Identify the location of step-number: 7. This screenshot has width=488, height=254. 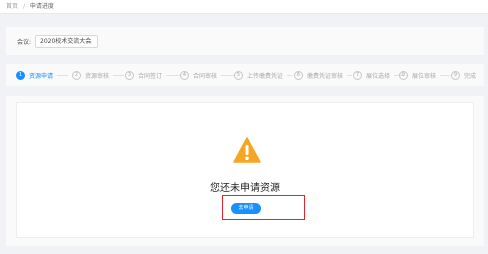
(357, 75).